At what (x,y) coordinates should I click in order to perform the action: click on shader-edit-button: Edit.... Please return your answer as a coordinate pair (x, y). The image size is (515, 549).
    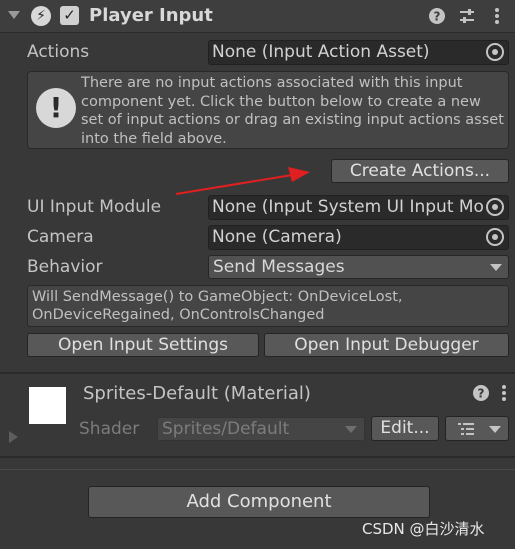
    Looking at the image, I should click on (405, 428).